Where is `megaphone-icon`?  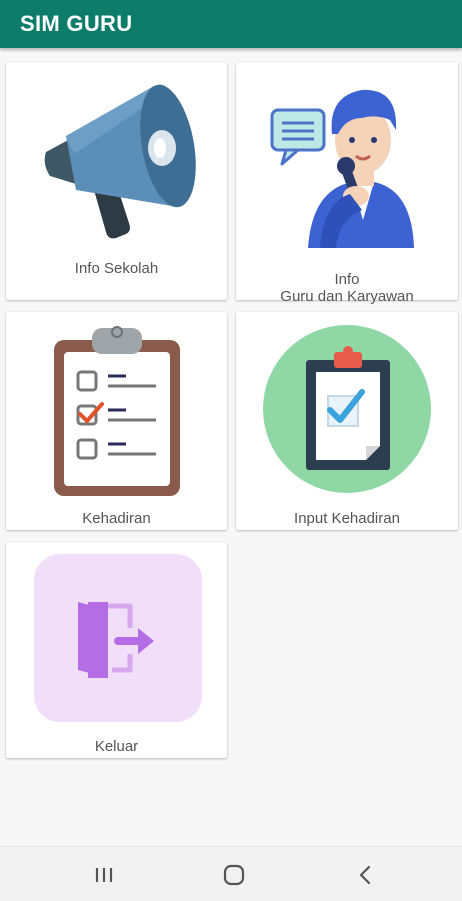
megaphone-icon is located at coordinates (120, 161).